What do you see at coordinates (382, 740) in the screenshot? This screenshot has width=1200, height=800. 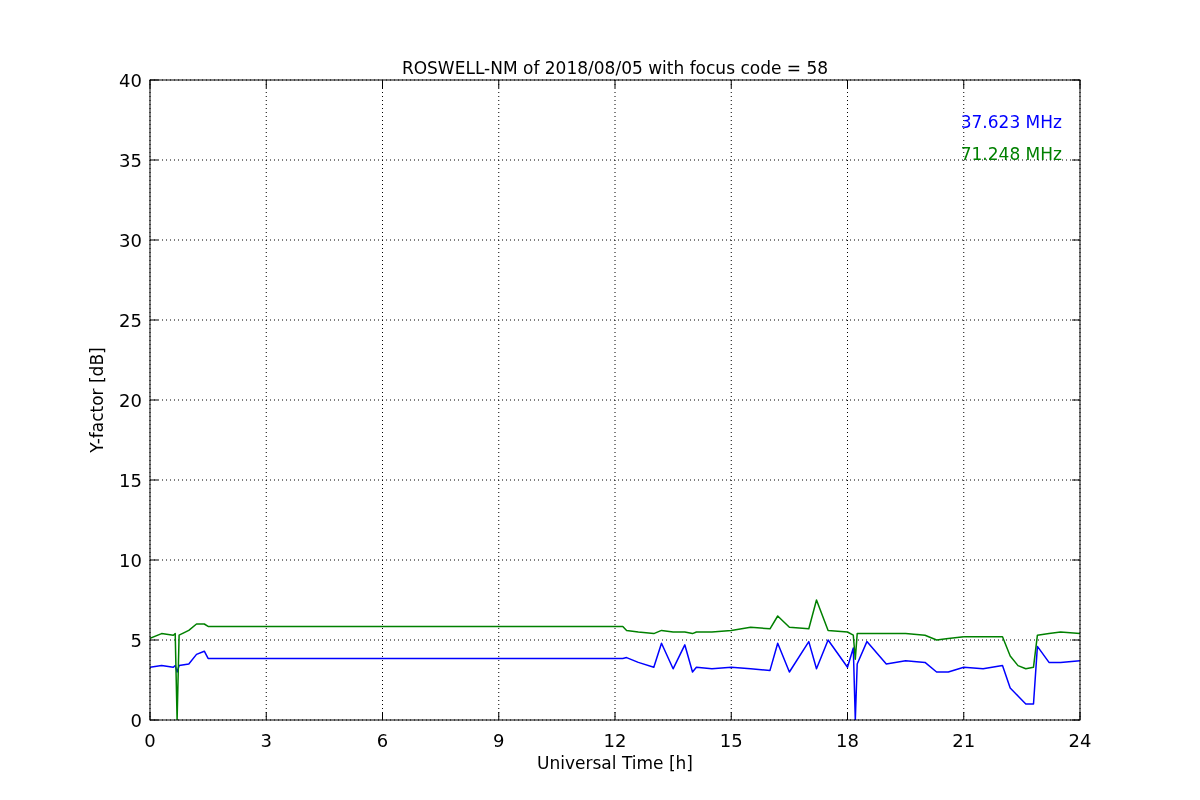 I see `tick-label: 6` at bounding box center [382, 740].